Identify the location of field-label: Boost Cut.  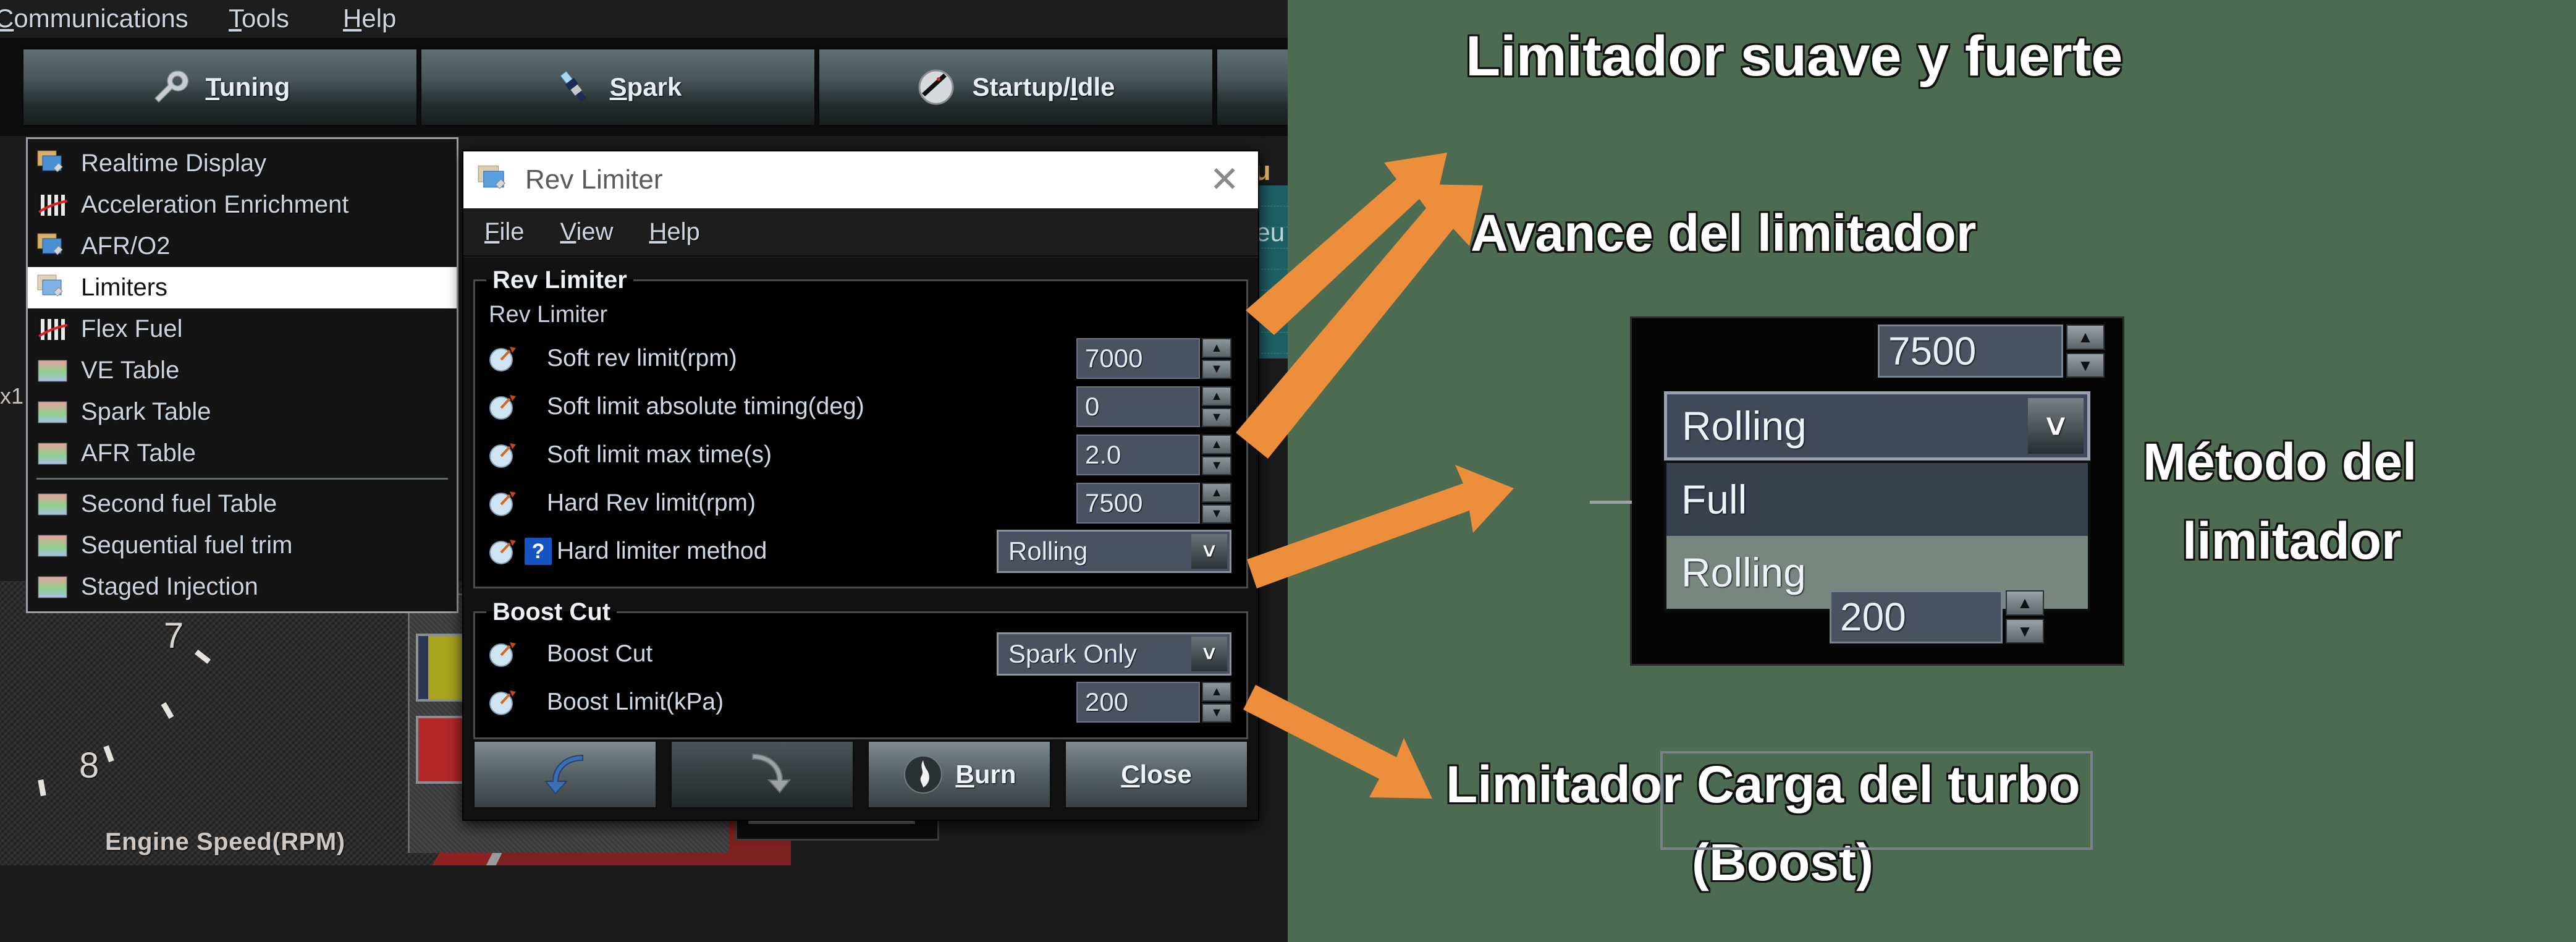
(600, 653).